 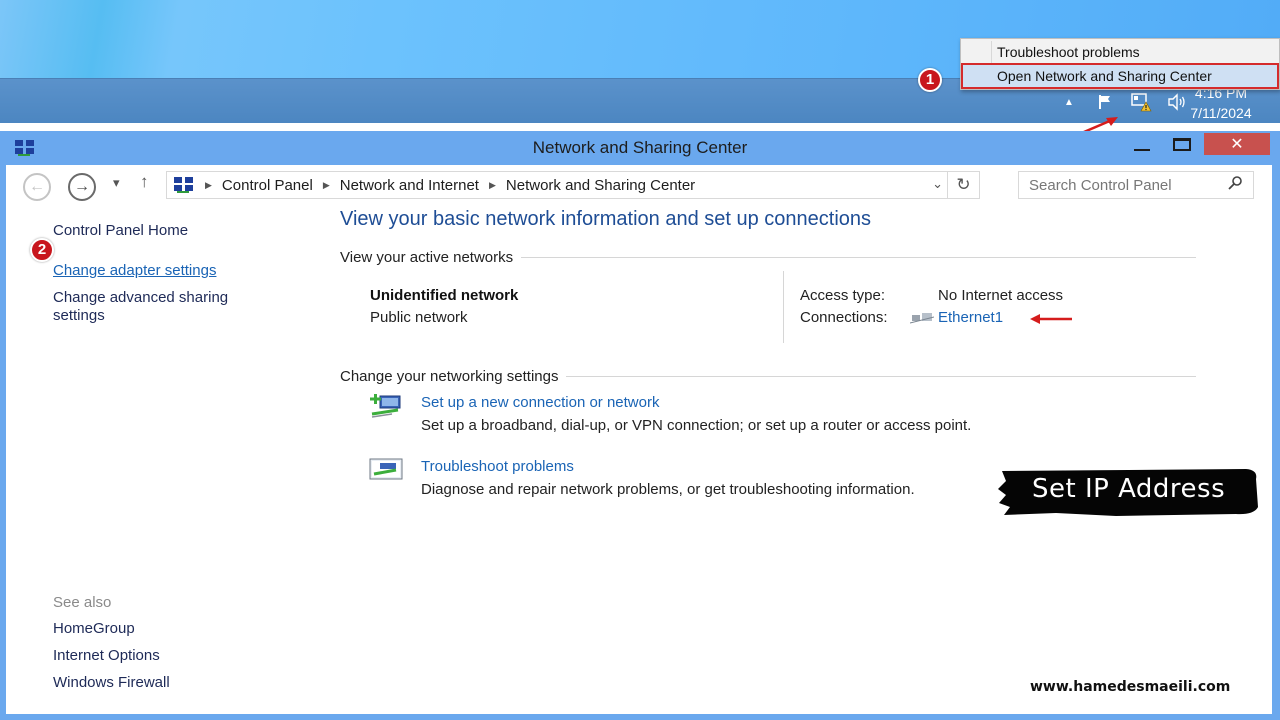 What do you see at coordinates (140, 297) in the screenshot?
I see `change-advanced-sharing-link: Change advanced sharing` at bounding box center [140, 297].